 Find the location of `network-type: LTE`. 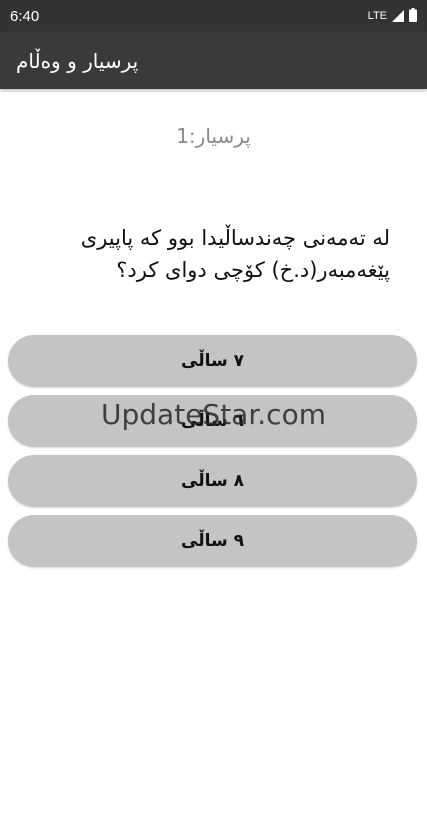

network-type: LTE is located at coordinates (377, 16).